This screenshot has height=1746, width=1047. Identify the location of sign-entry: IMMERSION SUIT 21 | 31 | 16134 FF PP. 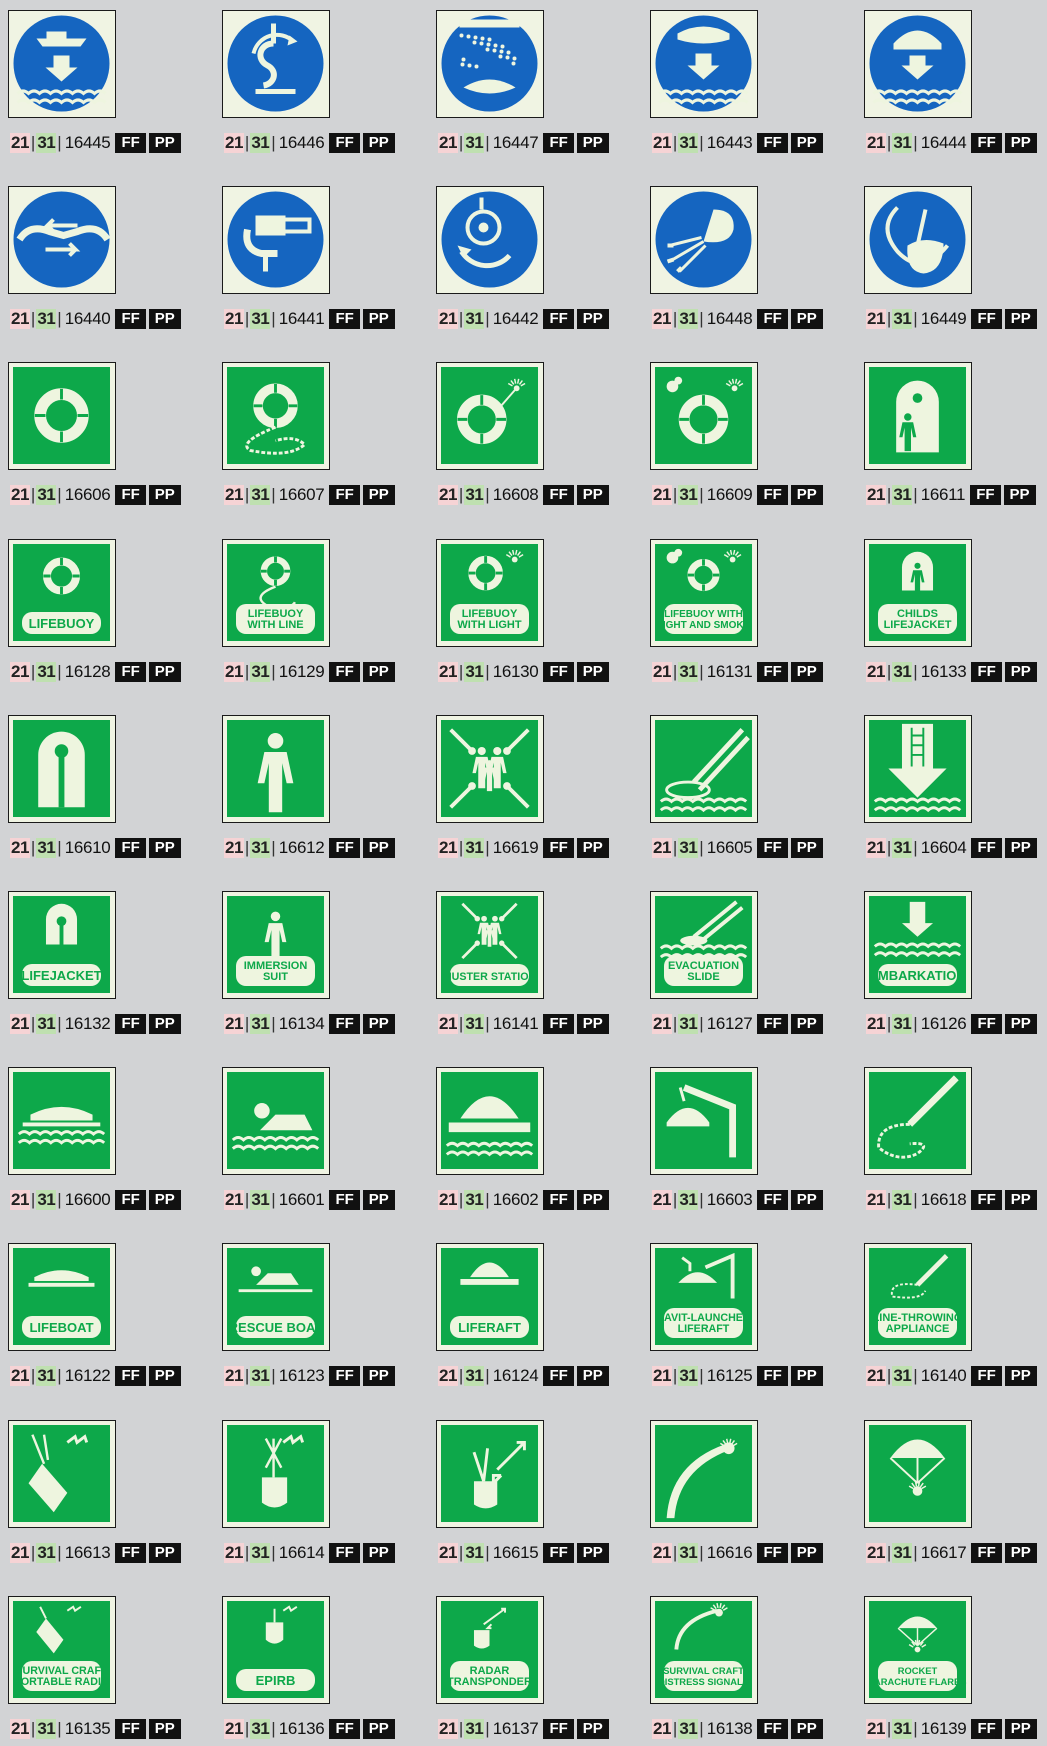
(309, 961).